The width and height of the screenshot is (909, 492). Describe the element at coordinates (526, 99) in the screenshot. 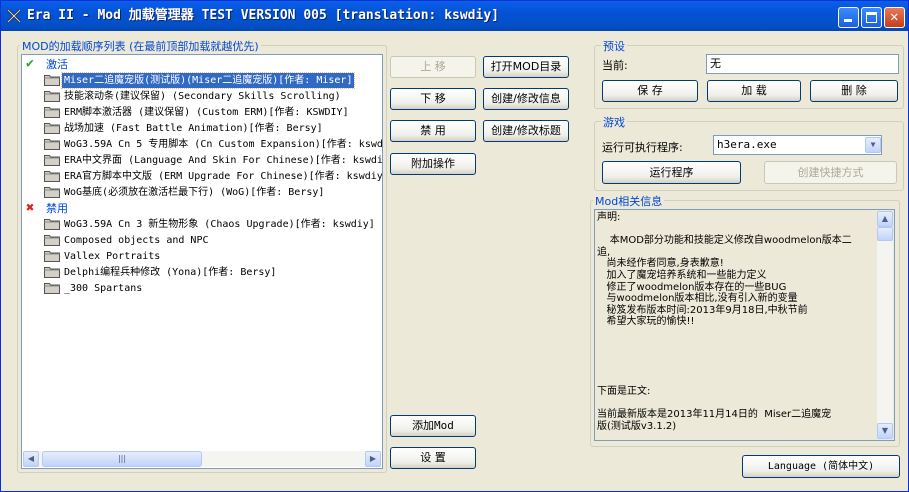

I see `edit-info-button: 创建/修改信息` at that location.